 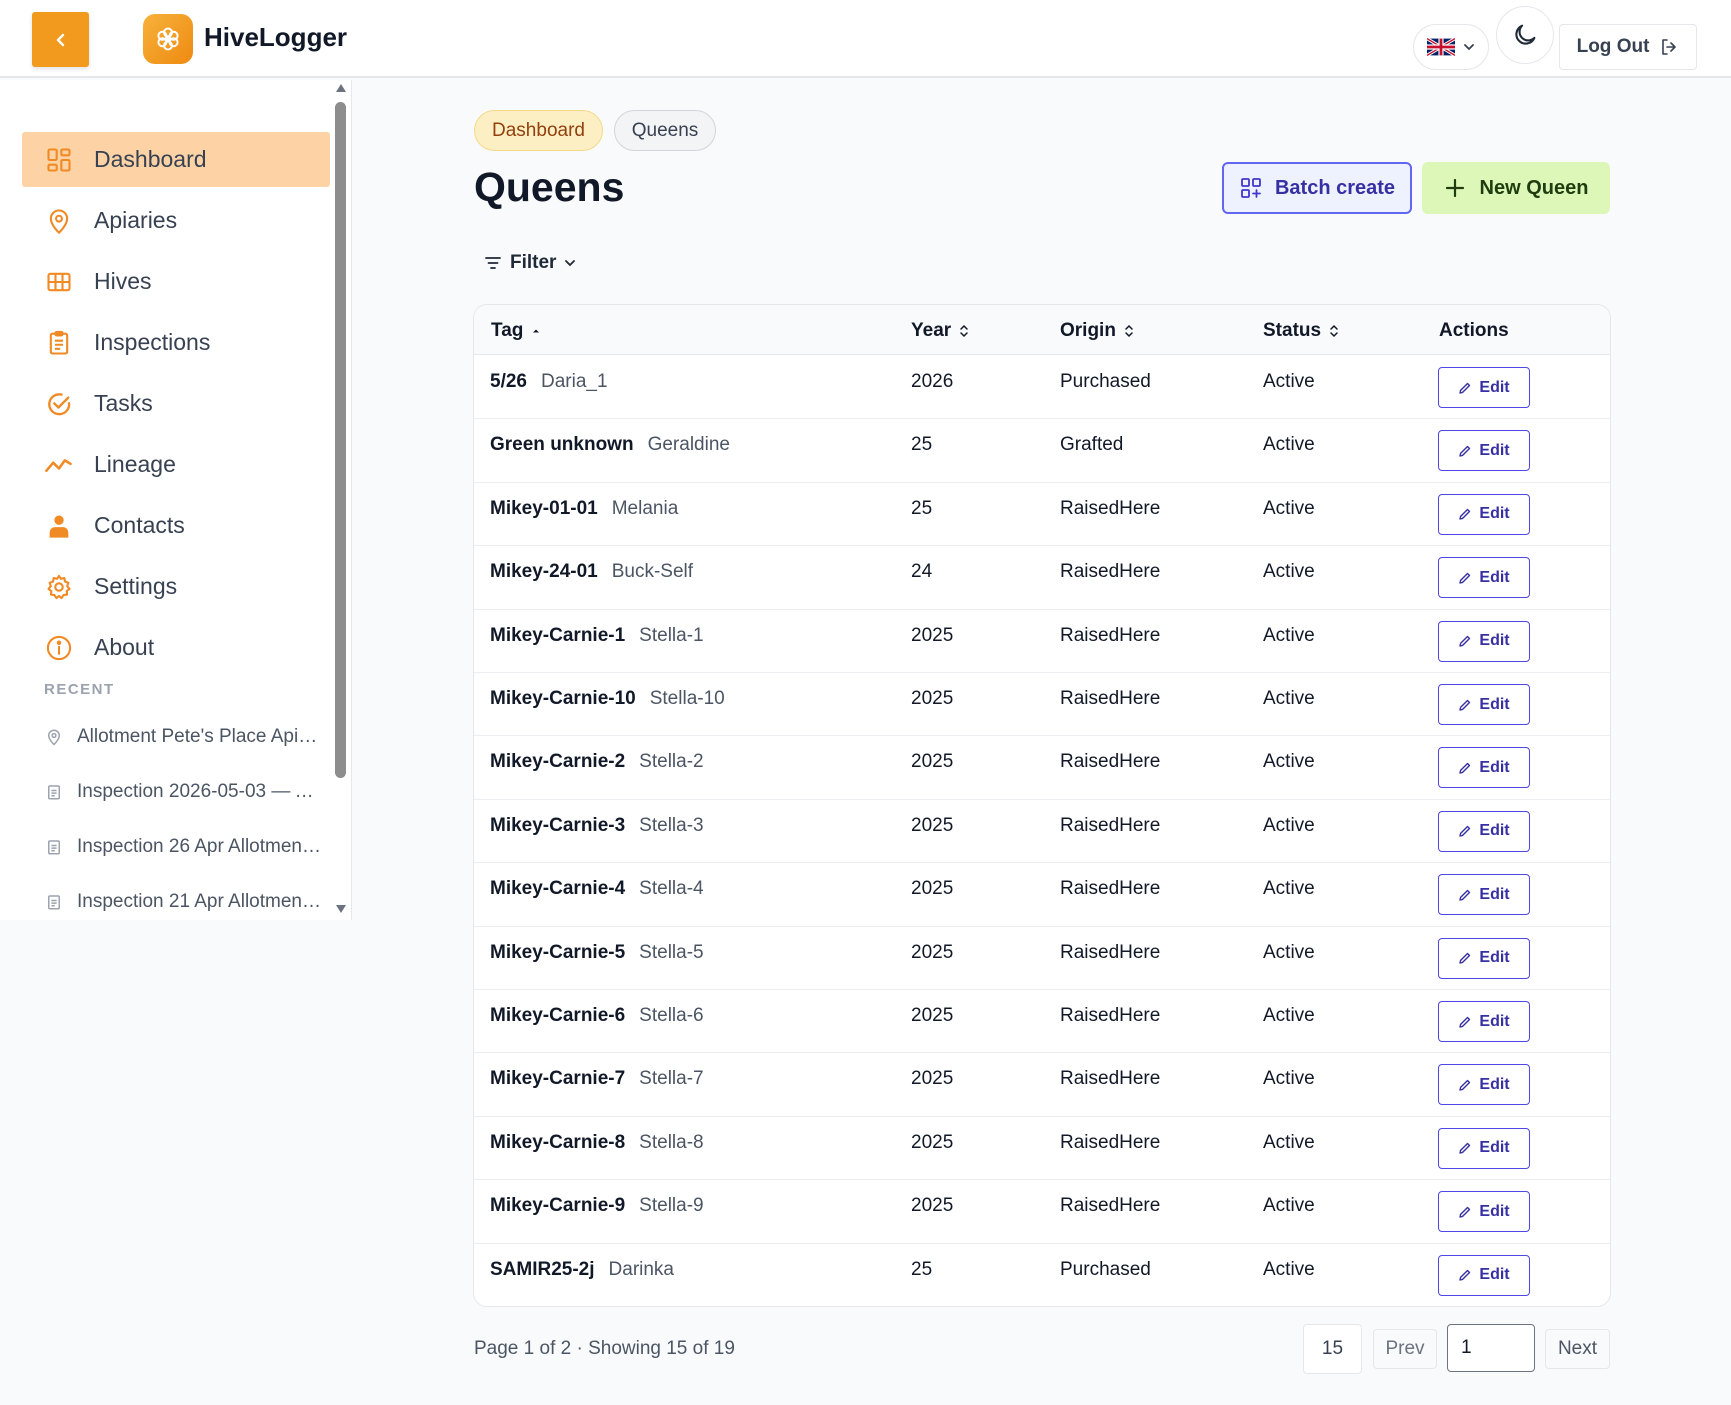 I want to click on prev-page-button: Prev, so click(x=1405, y=1349).